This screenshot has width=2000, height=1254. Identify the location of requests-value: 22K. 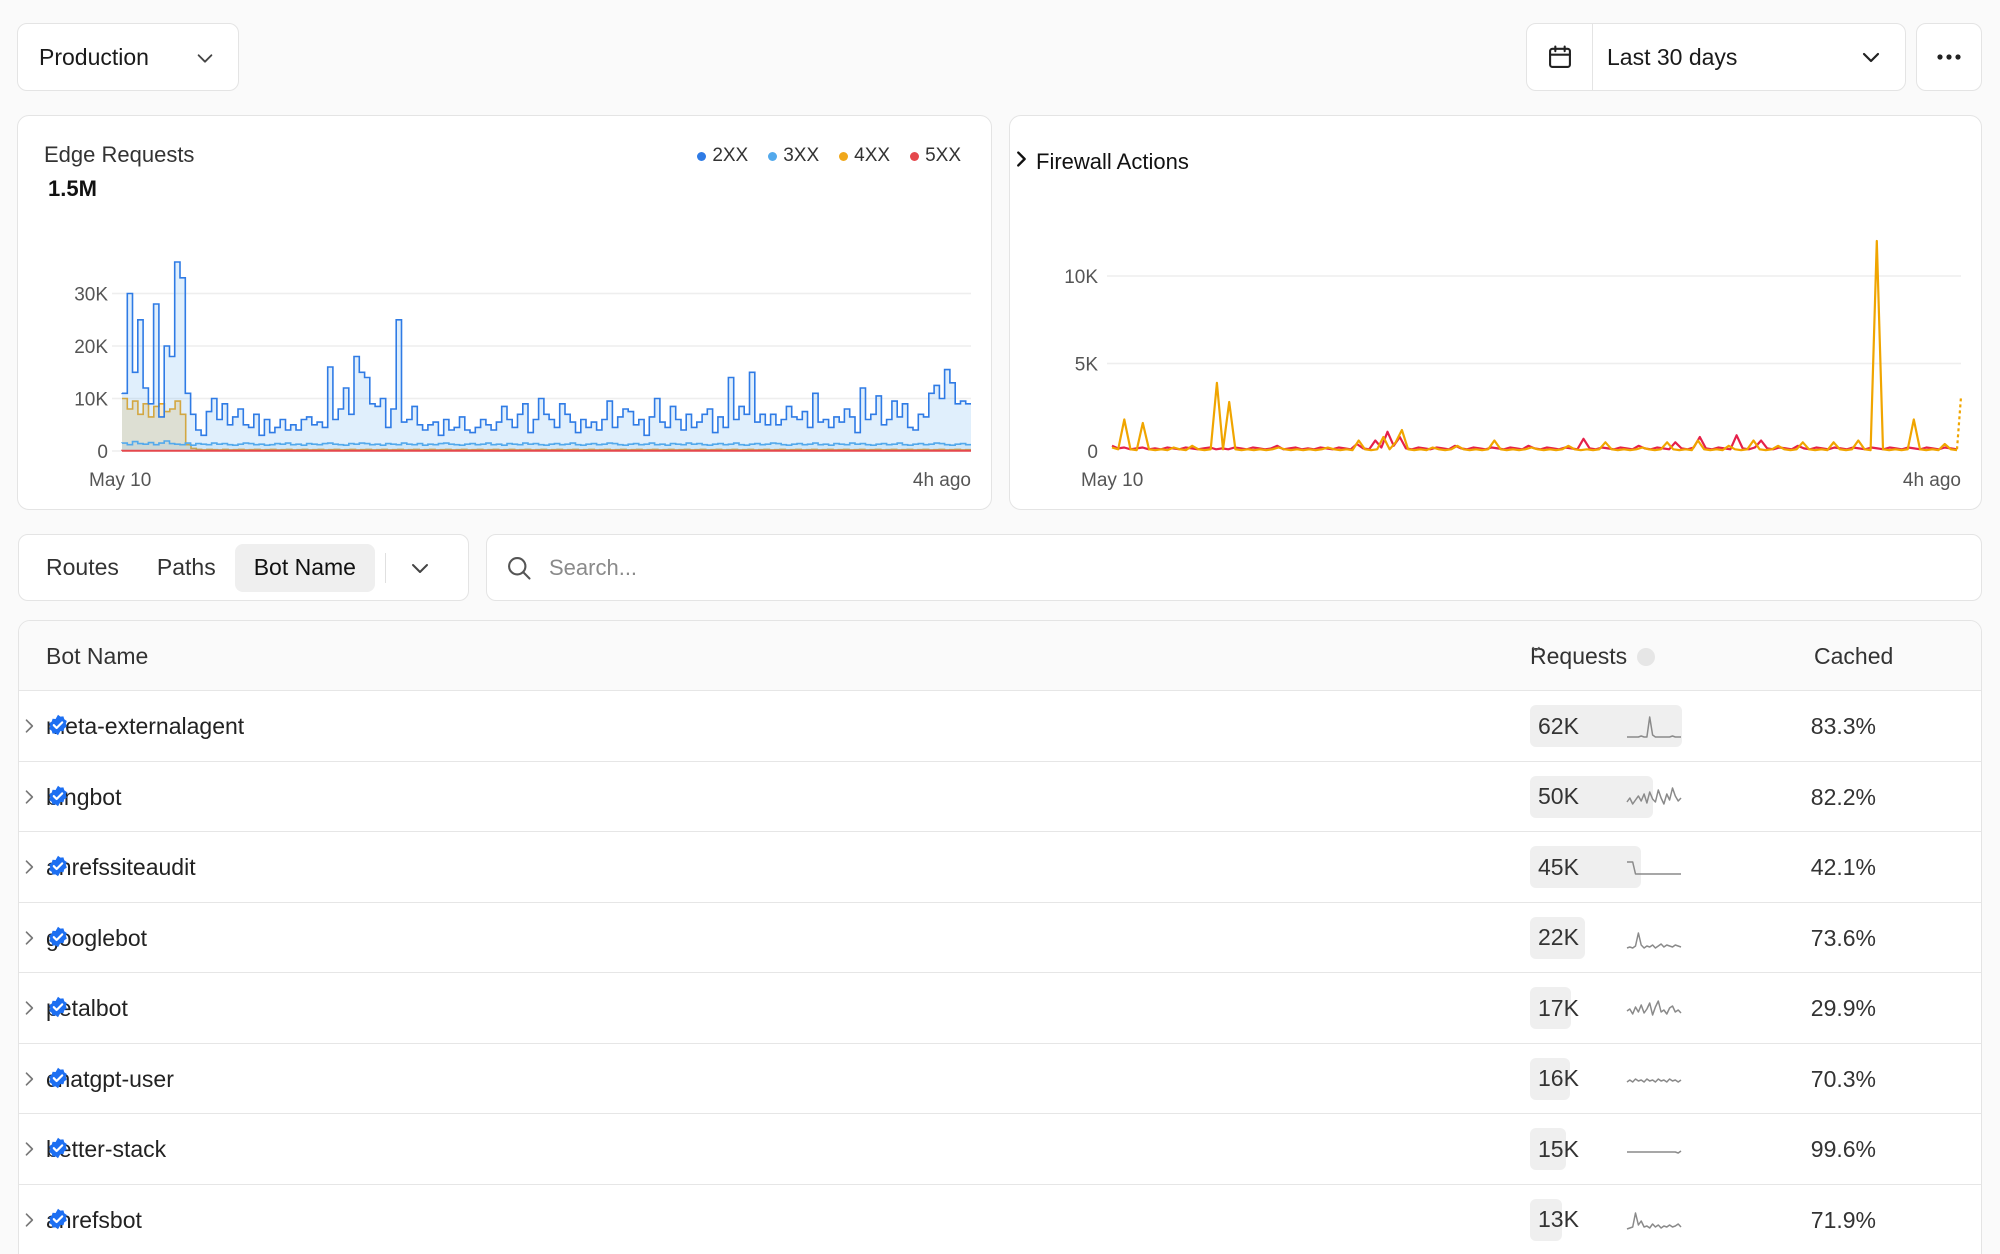
(1558, 937).